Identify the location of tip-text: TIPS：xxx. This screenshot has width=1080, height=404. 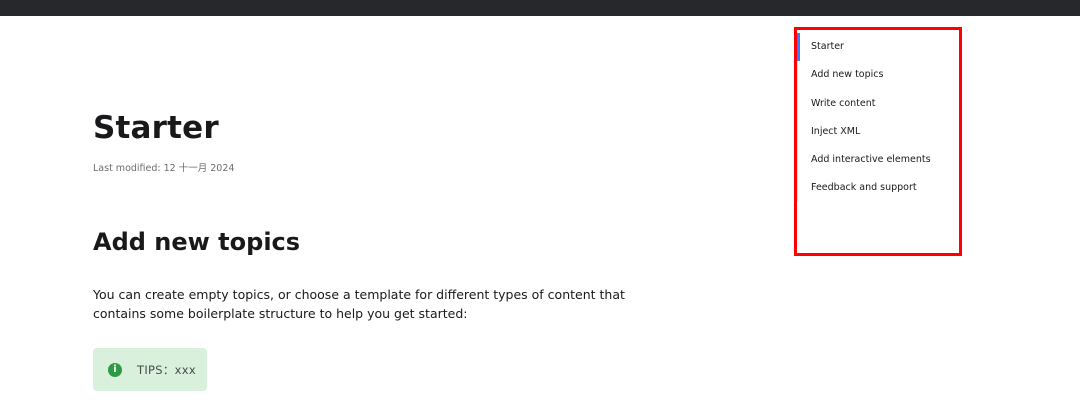
(166, 369).